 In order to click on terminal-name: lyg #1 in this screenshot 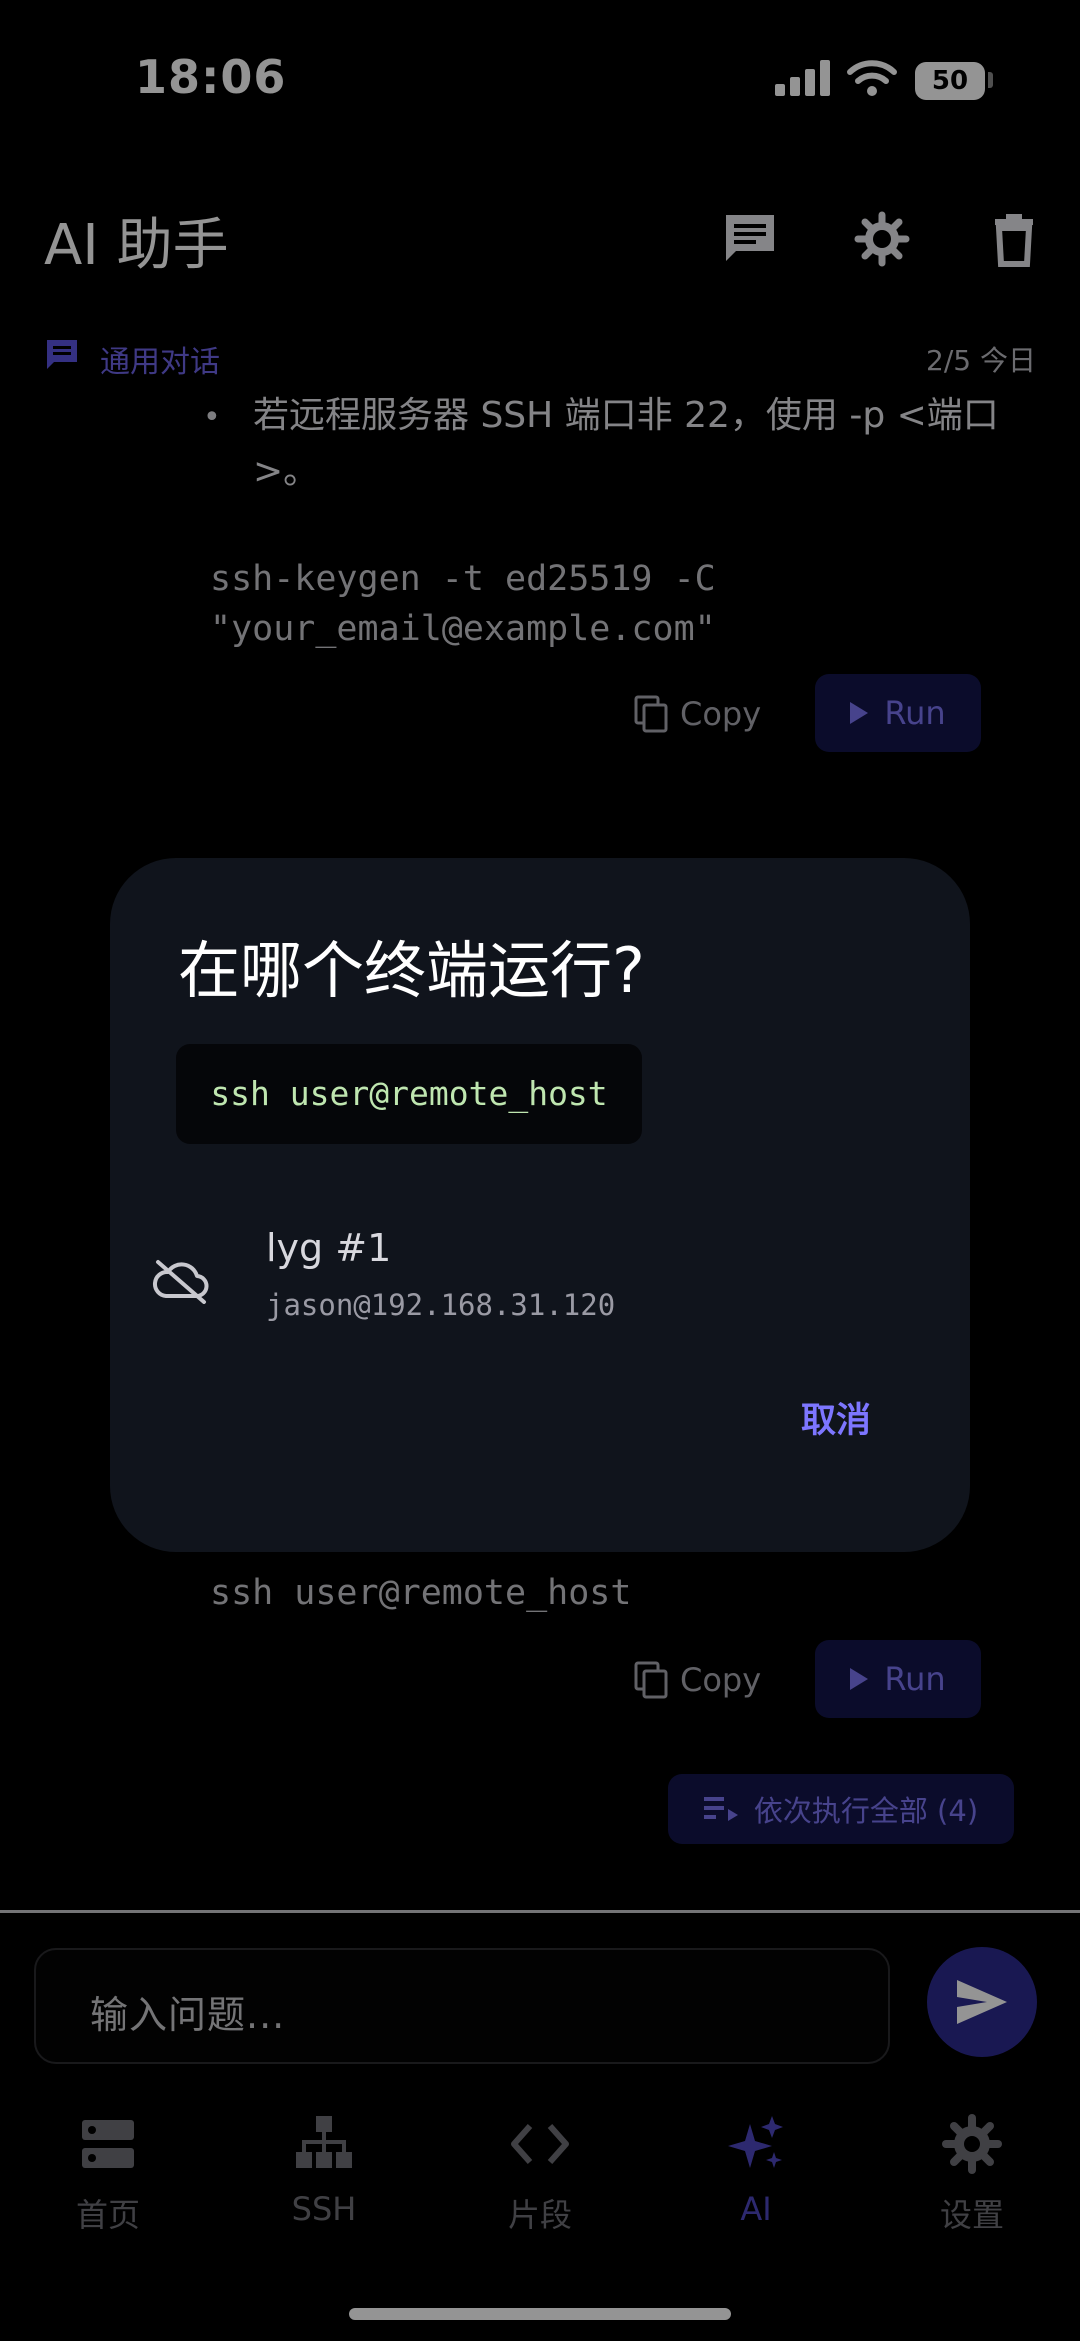, I will do `click(329, 1248)`.